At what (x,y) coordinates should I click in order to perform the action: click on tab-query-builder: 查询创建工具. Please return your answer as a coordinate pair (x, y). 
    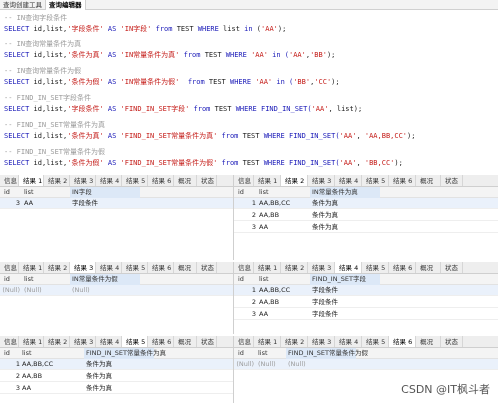
    Looking at the image, I should click on (23, 5).